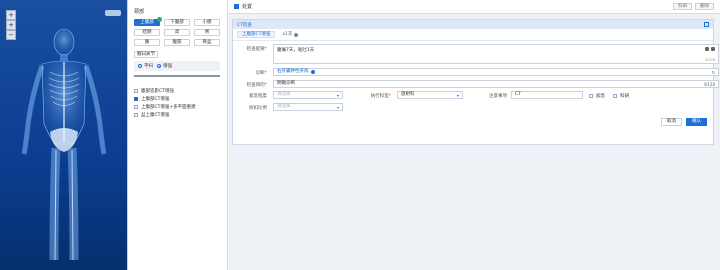  What do you see at coordinates (159, 66) in the screenshot?
I see `radio-selected-icon` at bounding box center [159, 66].